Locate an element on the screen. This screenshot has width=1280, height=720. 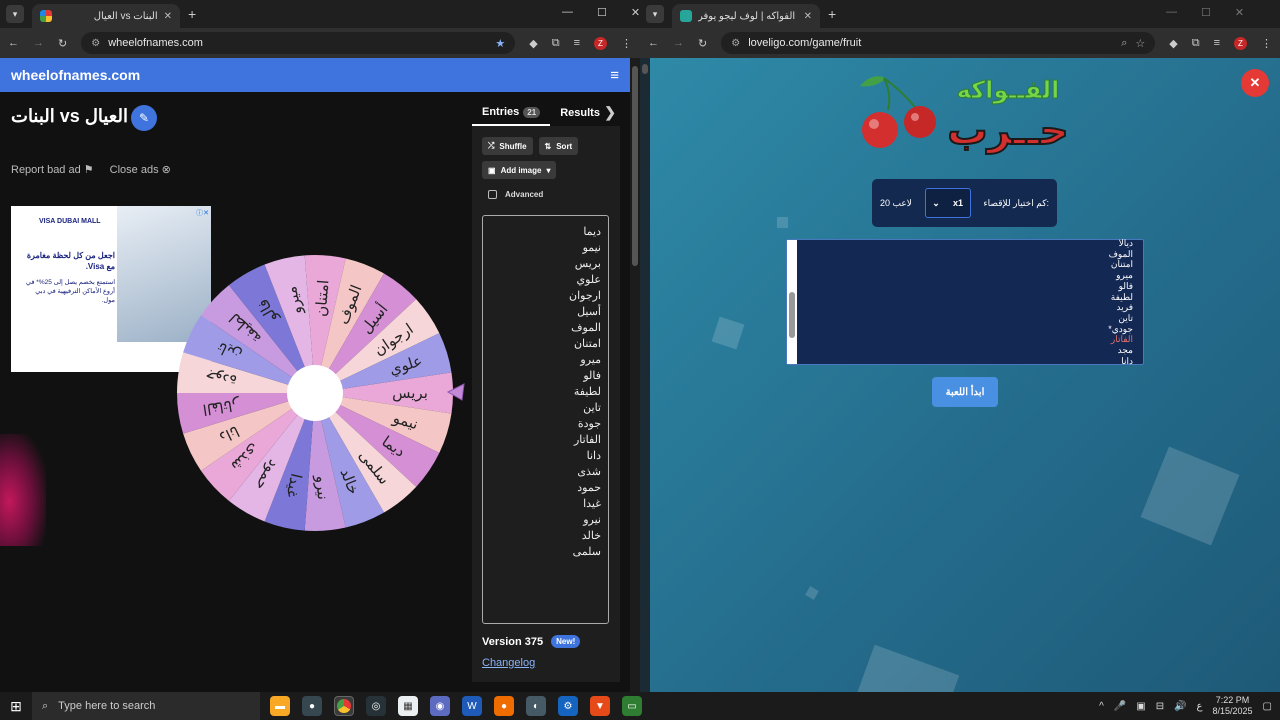
close-game-button: ✕ is located at coordinates (1255, 83).